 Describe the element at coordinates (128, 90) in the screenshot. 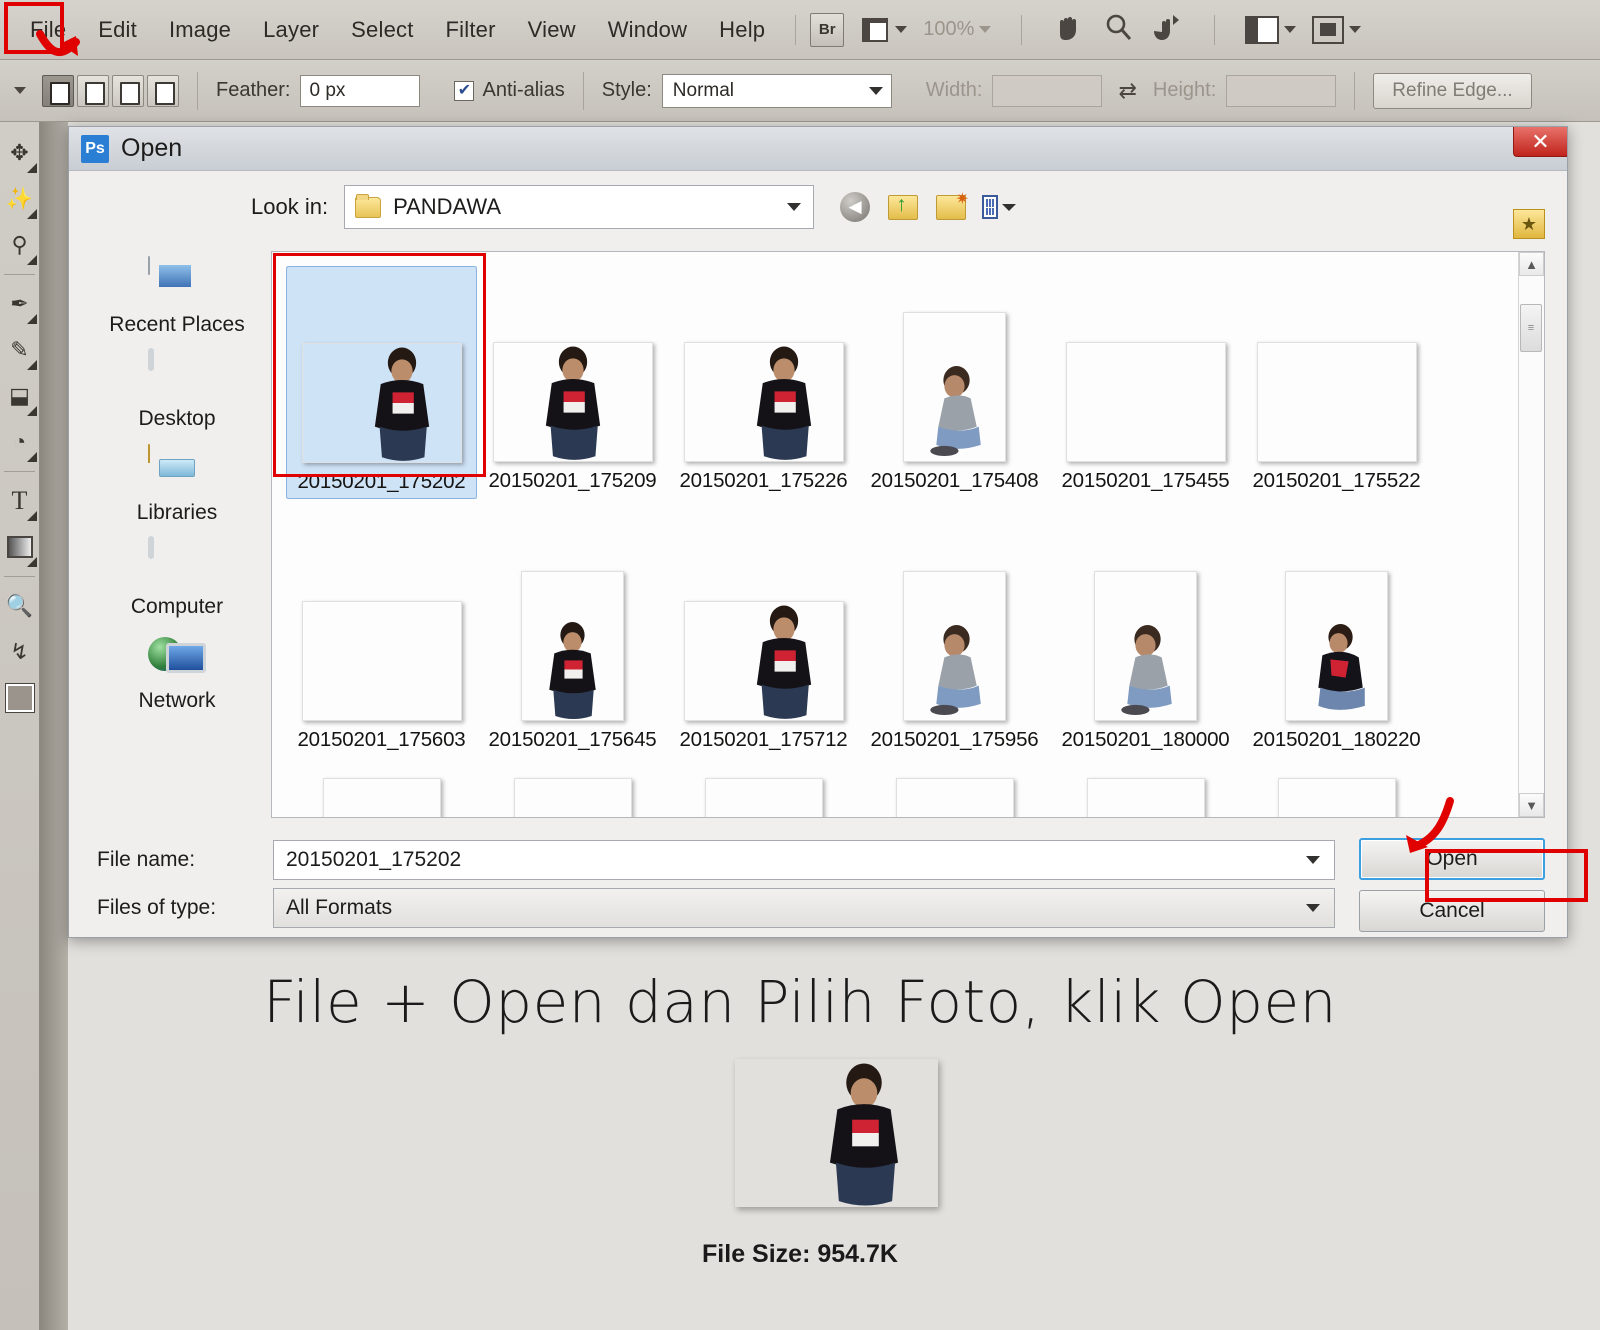

I see `subtract-from-selection-button` at that location.